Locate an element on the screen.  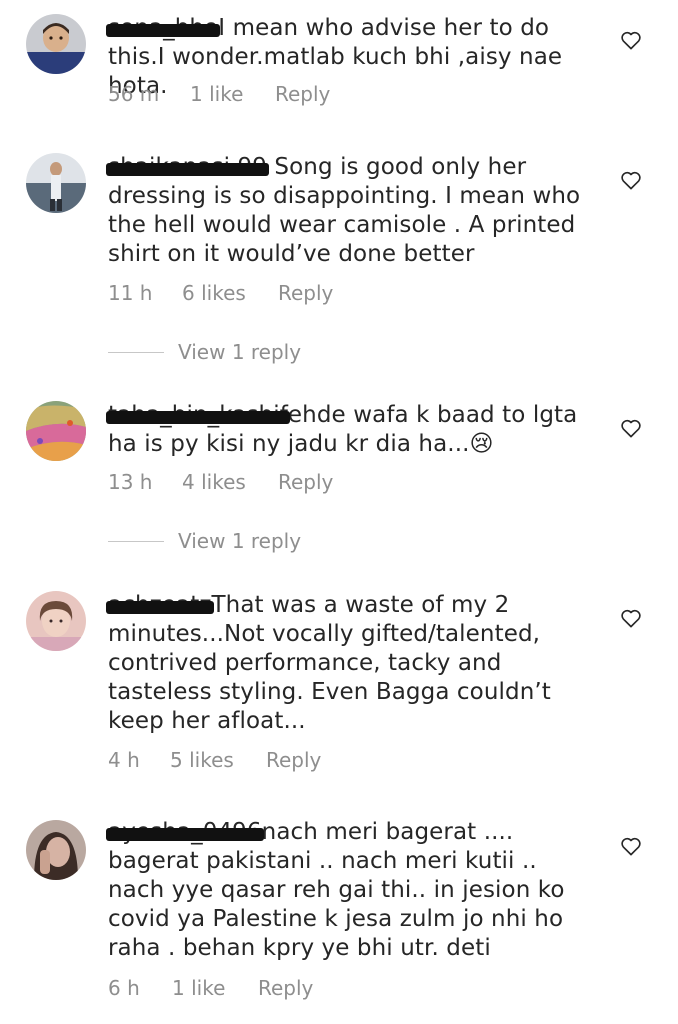
comment-meta: 4 h 5 likes Reply is located at coordinates (214, 760).